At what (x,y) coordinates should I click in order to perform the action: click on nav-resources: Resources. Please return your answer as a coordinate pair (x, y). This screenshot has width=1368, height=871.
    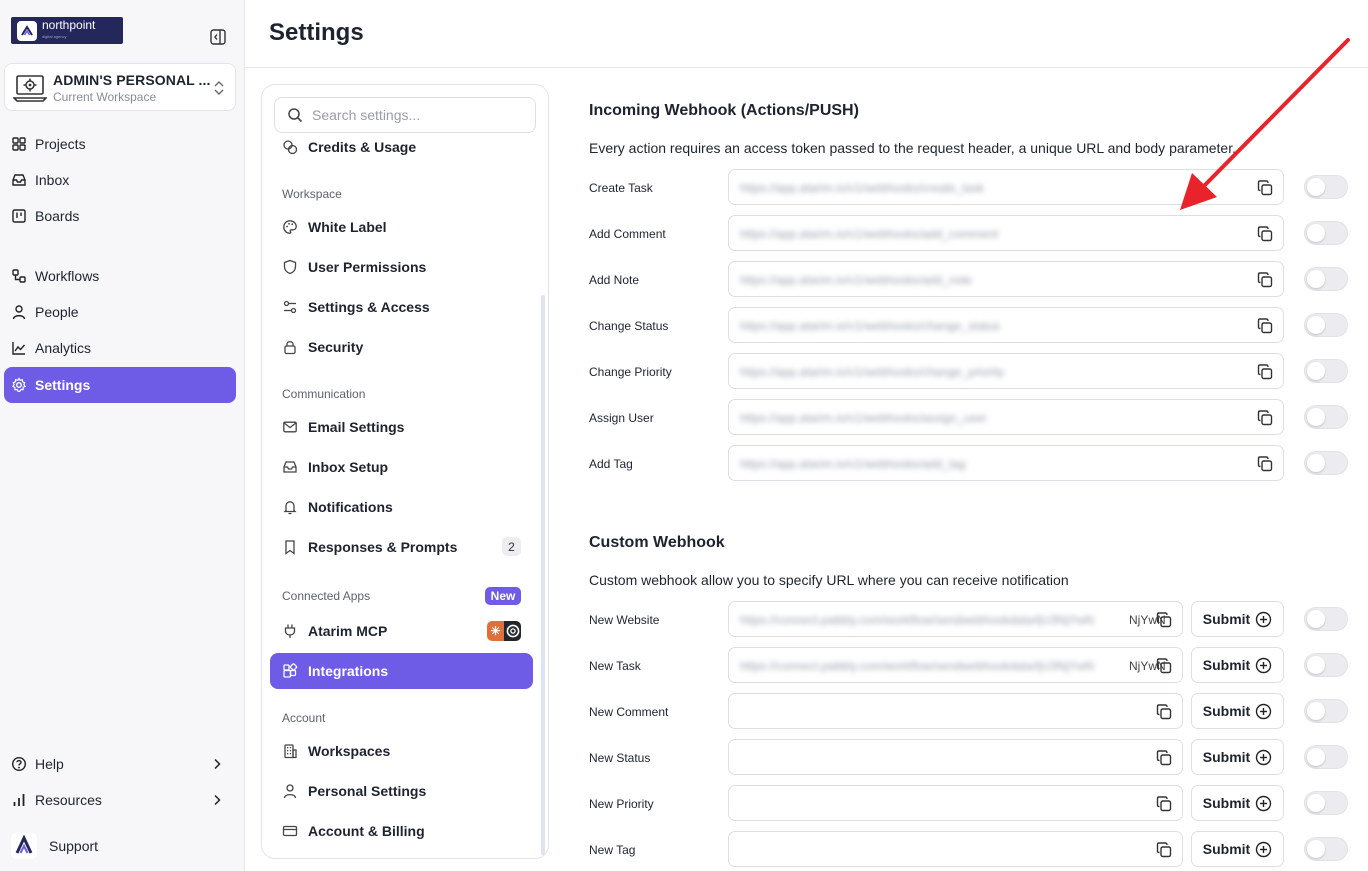
    Looking at the image, I should click on (120, 800).